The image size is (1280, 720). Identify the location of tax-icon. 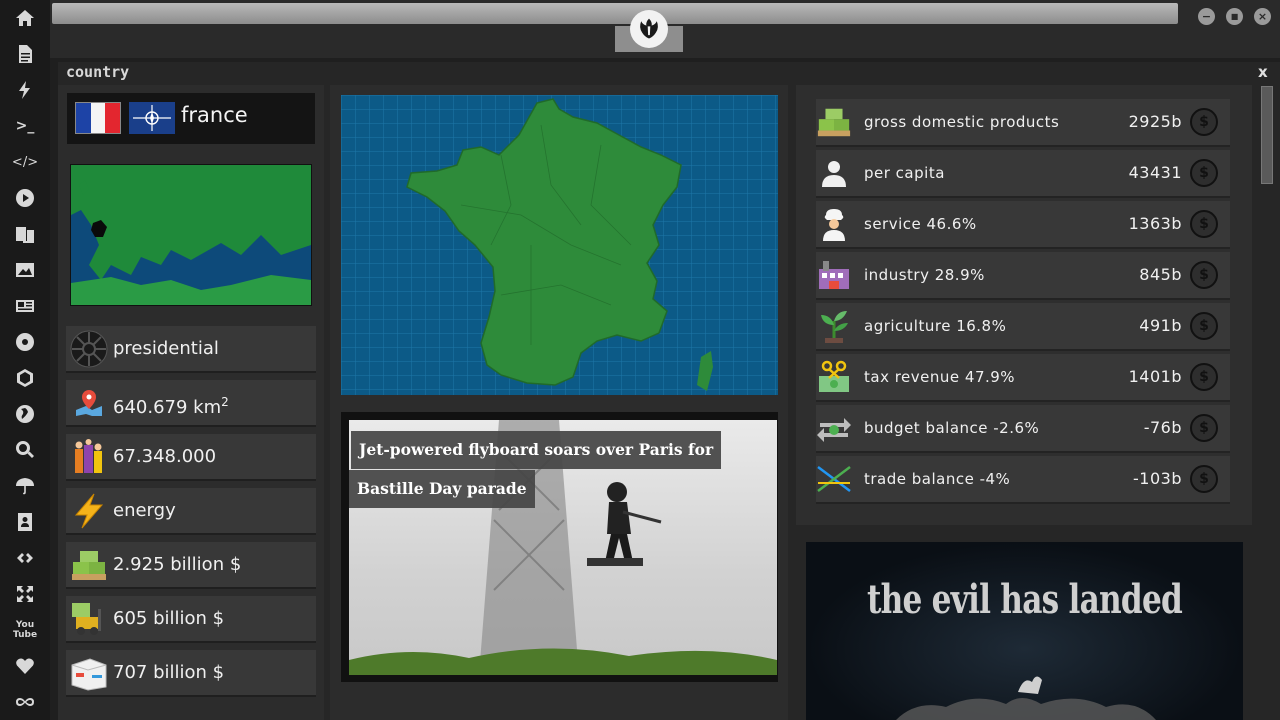
(834, 377).